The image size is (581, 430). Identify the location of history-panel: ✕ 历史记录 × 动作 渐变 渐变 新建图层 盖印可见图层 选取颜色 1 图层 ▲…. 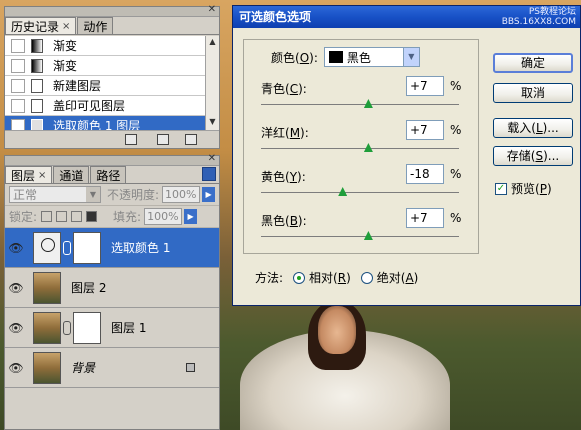
(112, 76).